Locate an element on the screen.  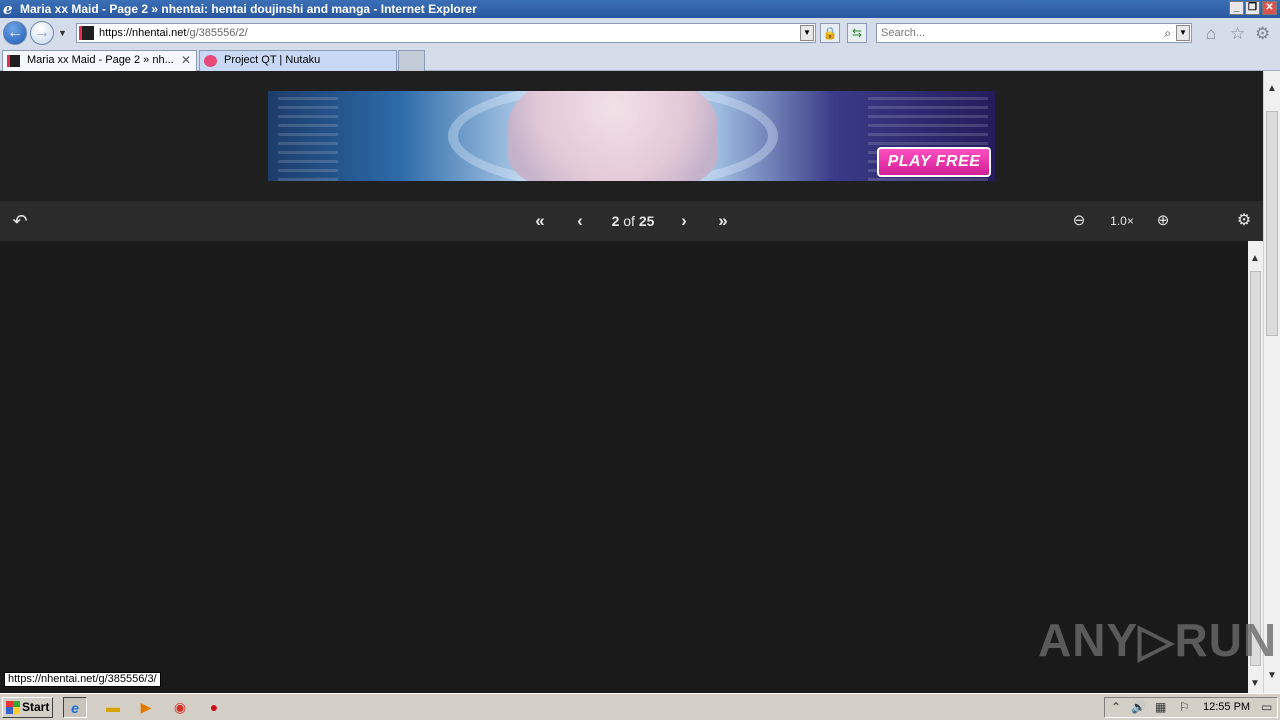
show-desktop-icon: ▭ is located at coordinates (1266, 707).